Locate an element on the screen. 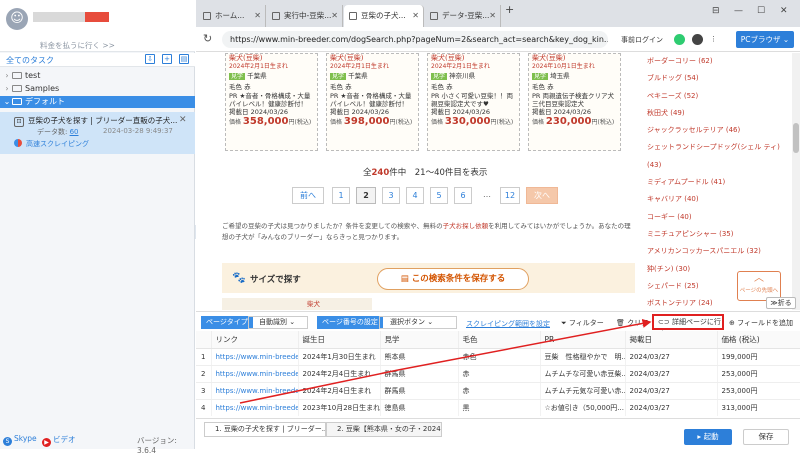 The height and width of the screenshot is (455, 800). breed-link: ブルドッグ (54) is located at coordinates (717, 78).